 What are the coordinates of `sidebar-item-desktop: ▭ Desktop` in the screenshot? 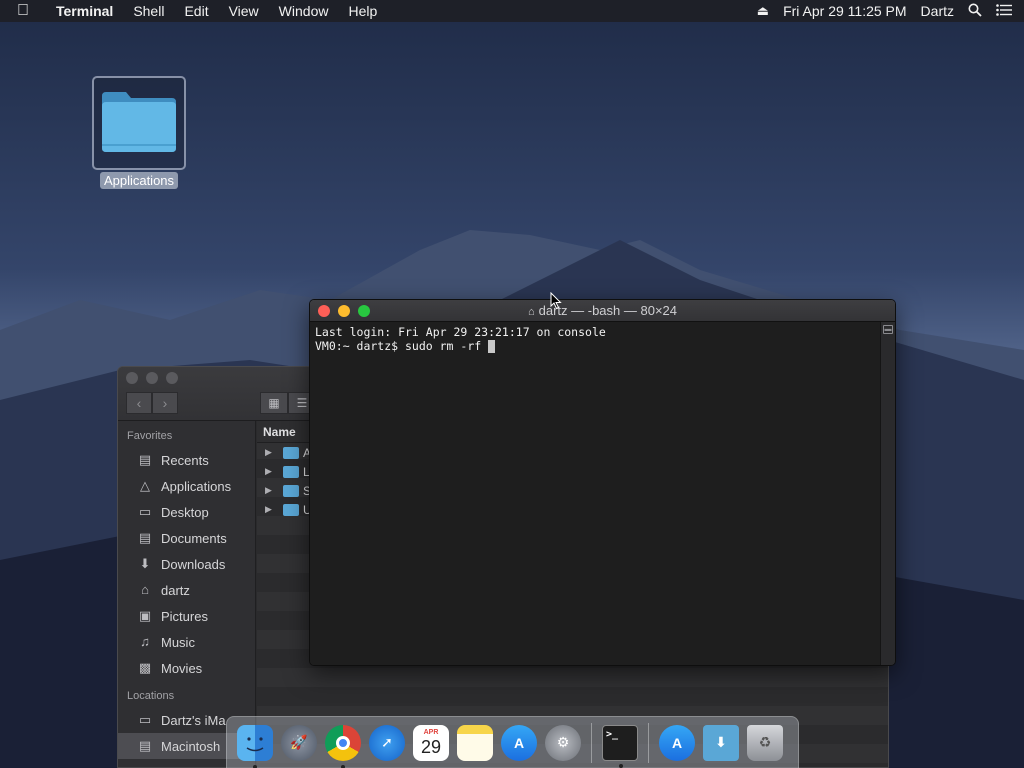 It's located at (186, 512).